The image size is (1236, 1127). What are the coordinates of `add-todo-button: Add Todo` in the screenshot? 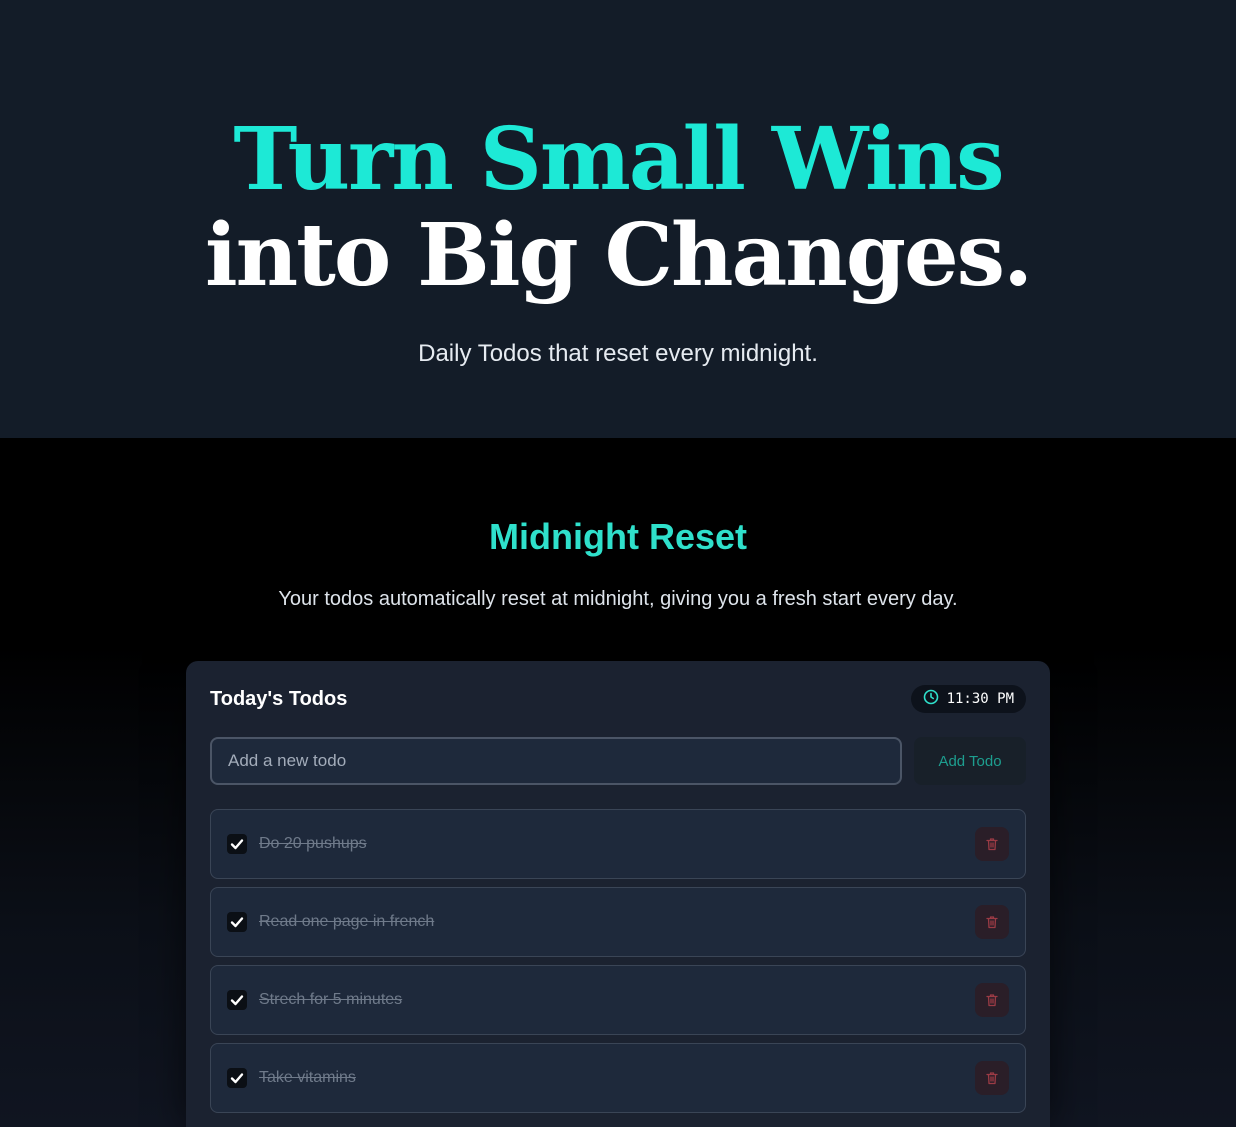 It's located at (970, 761).